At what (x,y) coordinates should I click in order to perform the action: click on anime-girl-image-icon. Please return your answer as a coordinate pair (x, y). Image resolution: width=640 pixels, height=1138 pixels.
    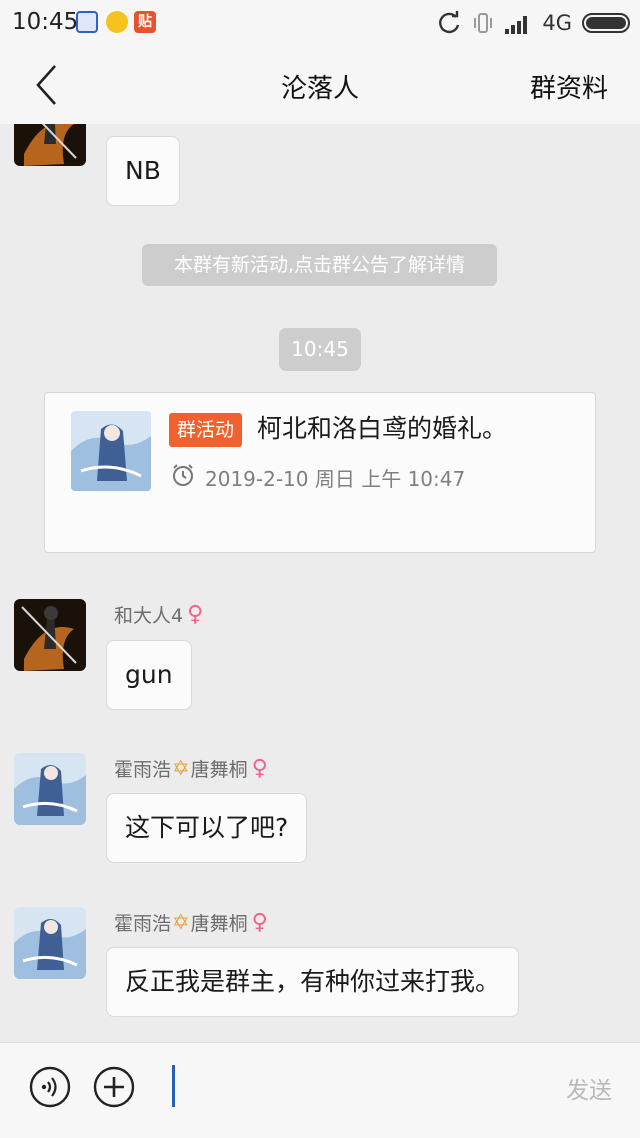
    Looking at the image, I should click on (111, 451).